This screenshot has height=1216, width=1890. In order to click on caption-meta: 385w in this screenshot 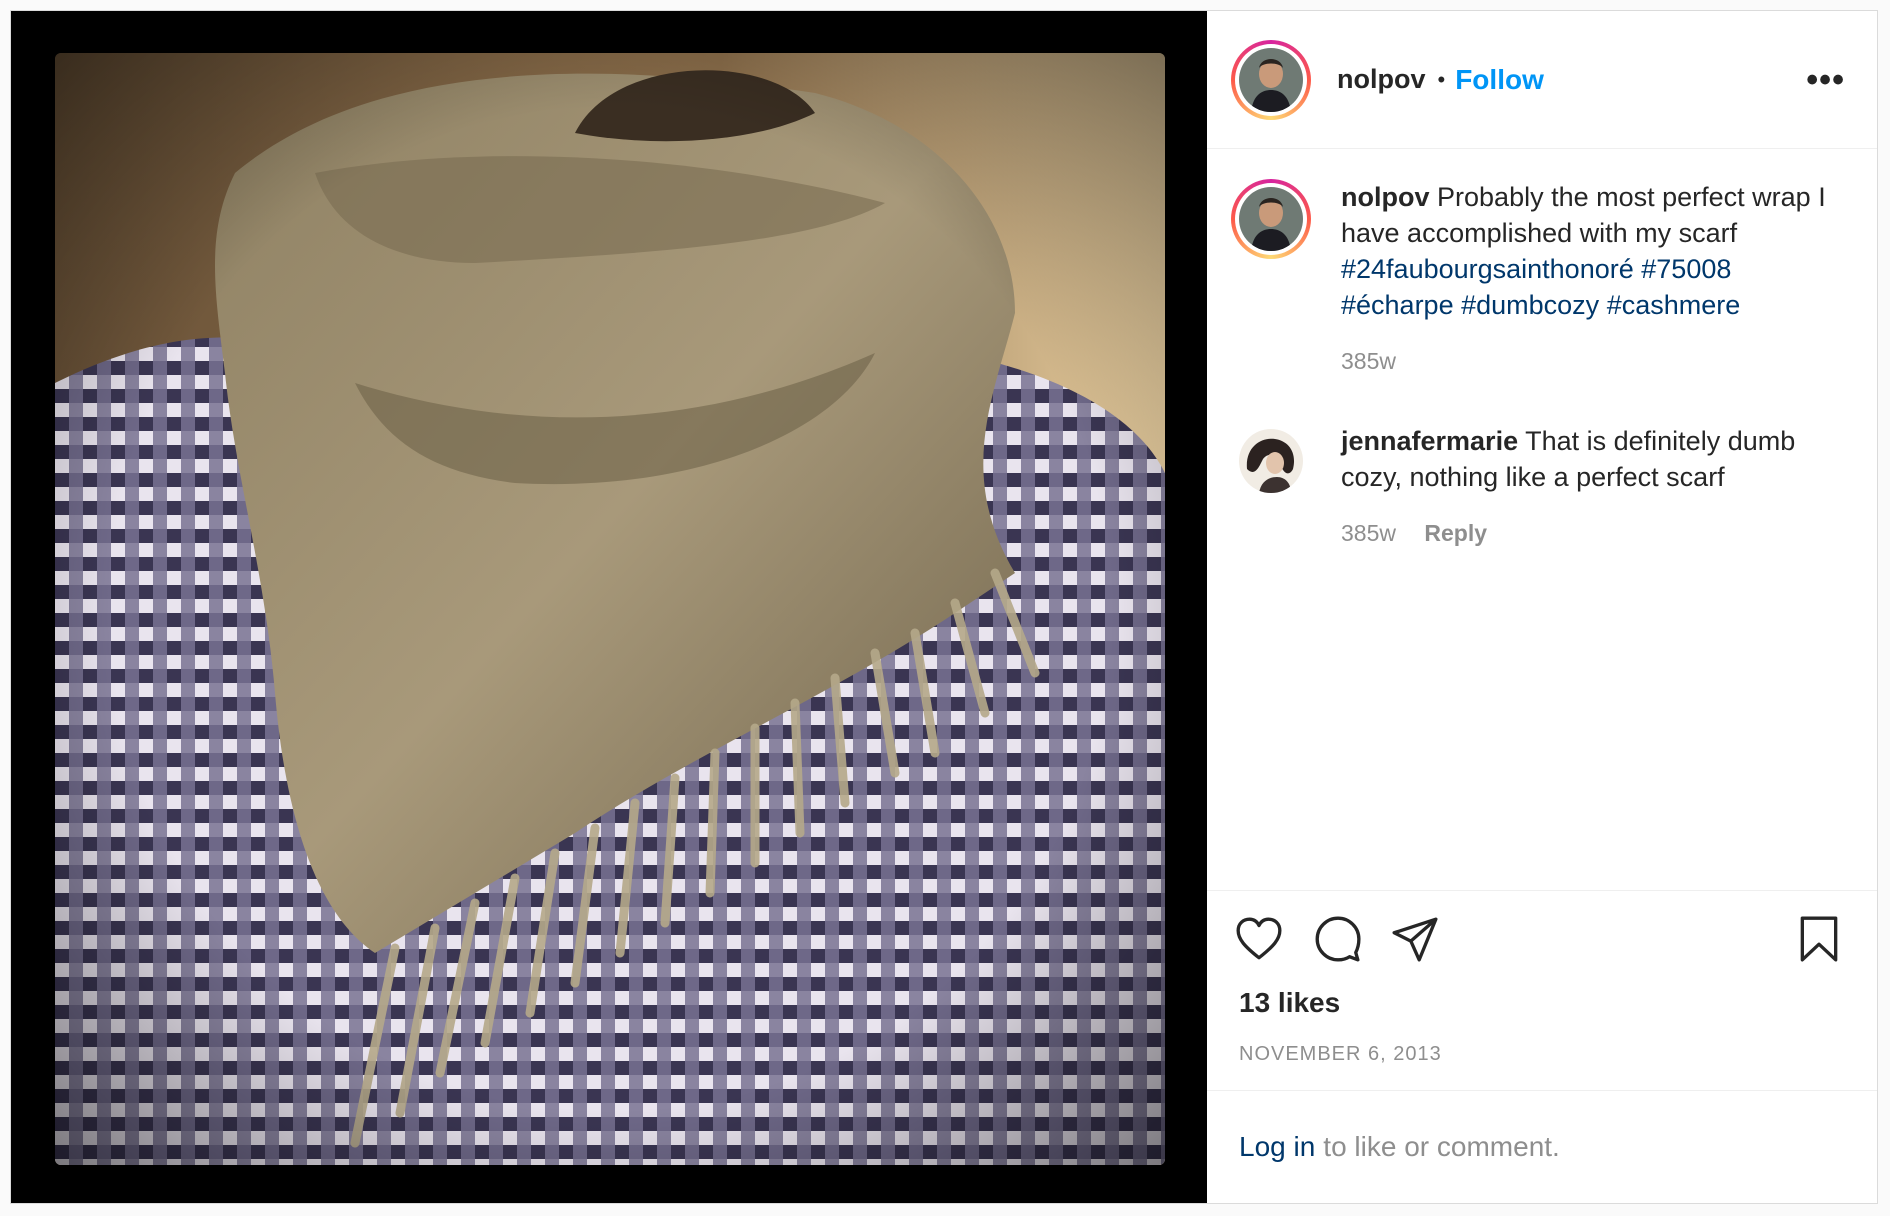, I will do `click(1597, 361)`.